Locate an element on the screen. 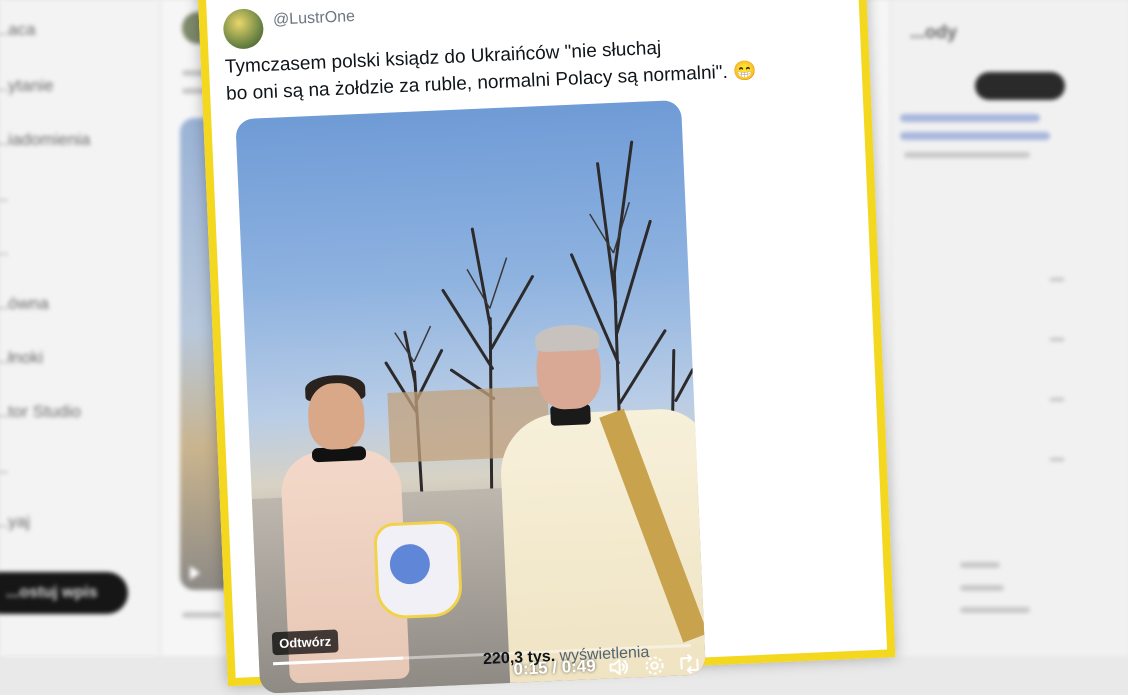  post-button: ...ostuj wpis is located at coordinates (64, 593).